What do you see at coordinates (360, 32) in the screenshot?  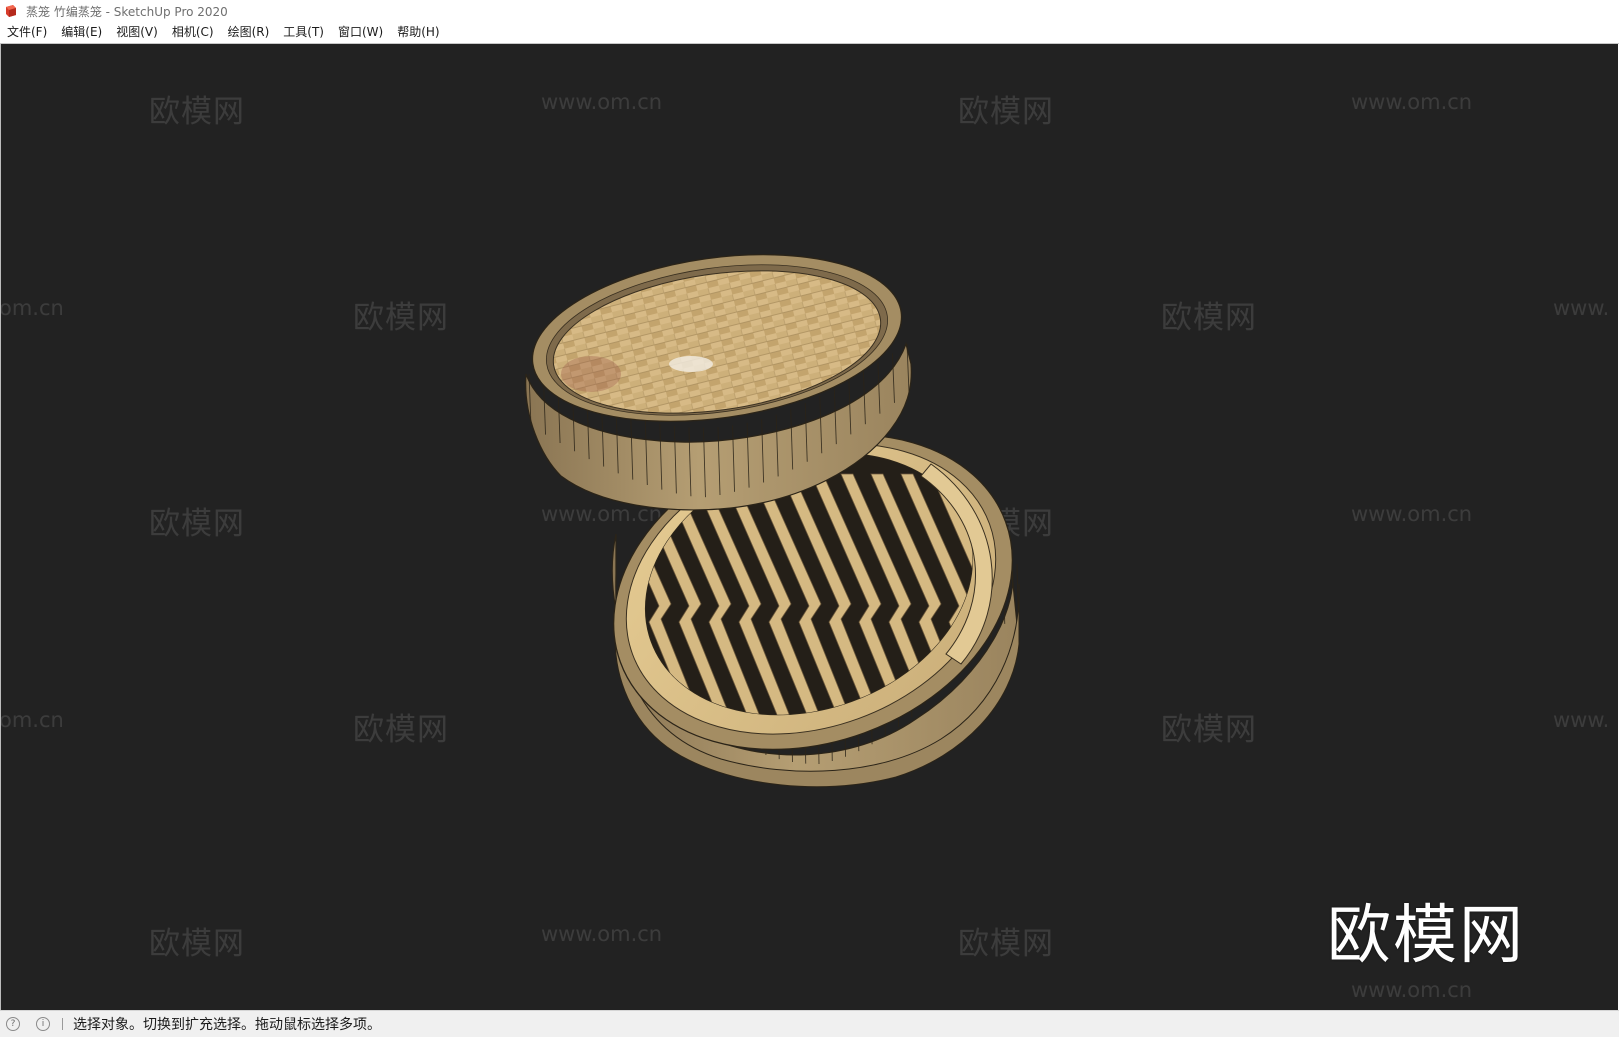 I see `menu-window: 窗口(W)` at bounding box center [360, 32].